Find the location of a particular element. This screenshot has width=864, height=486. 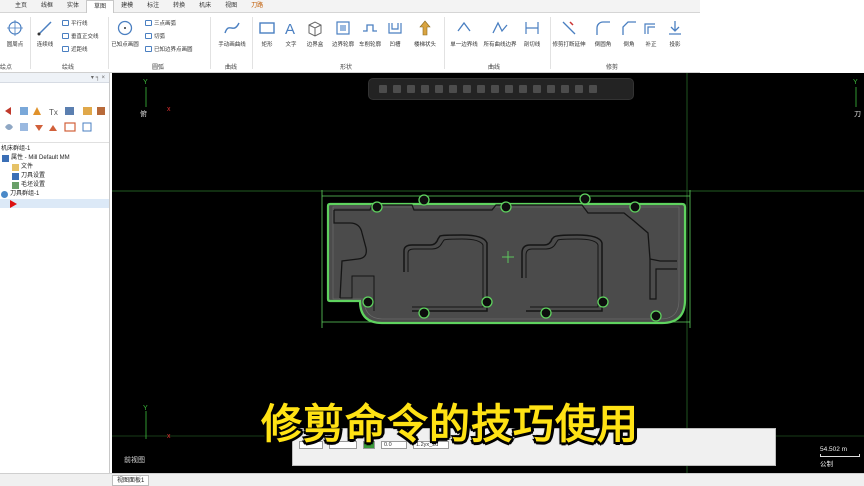

tree-toolpath-group: 刀具群组-1 is located at coordinates (54, 194).